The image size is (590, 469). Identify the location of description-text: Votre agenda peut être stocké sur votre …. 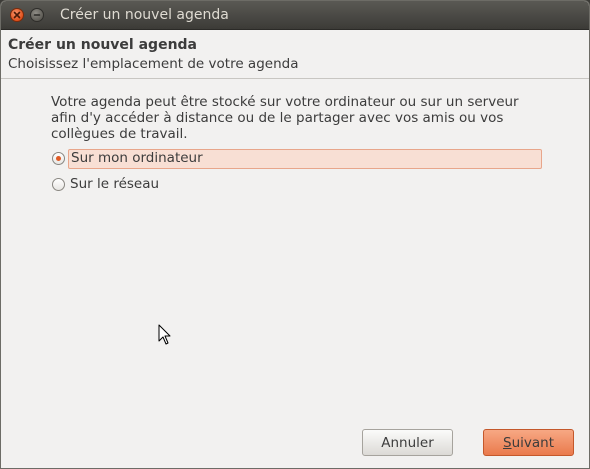
(285, 118).